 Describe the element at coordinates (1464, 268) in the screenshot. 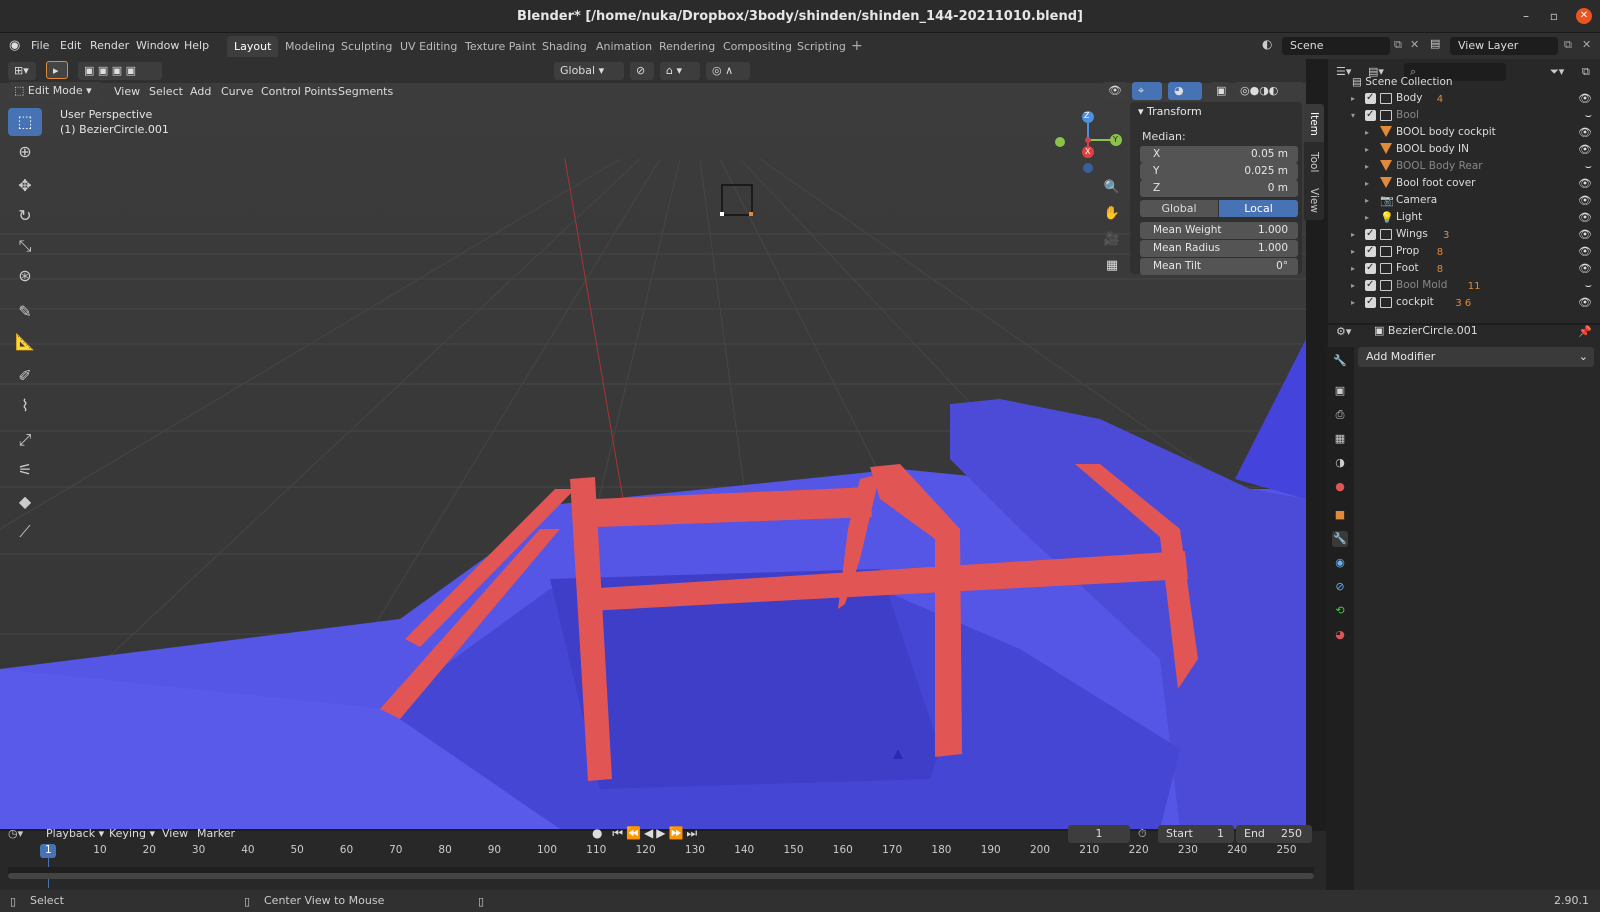

I see `outliner-row: ▸ Foot 8 👁` at that location.